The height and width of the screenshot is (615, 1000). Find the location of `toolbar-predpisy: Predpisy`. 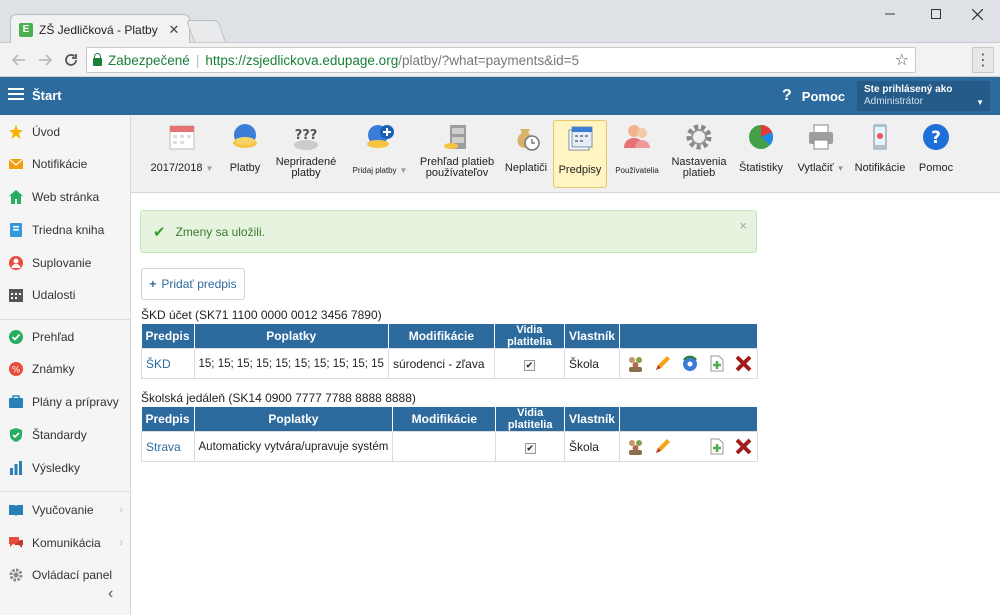

toolbar-predpisy: Predpisy is located at coordinates (580, 154).